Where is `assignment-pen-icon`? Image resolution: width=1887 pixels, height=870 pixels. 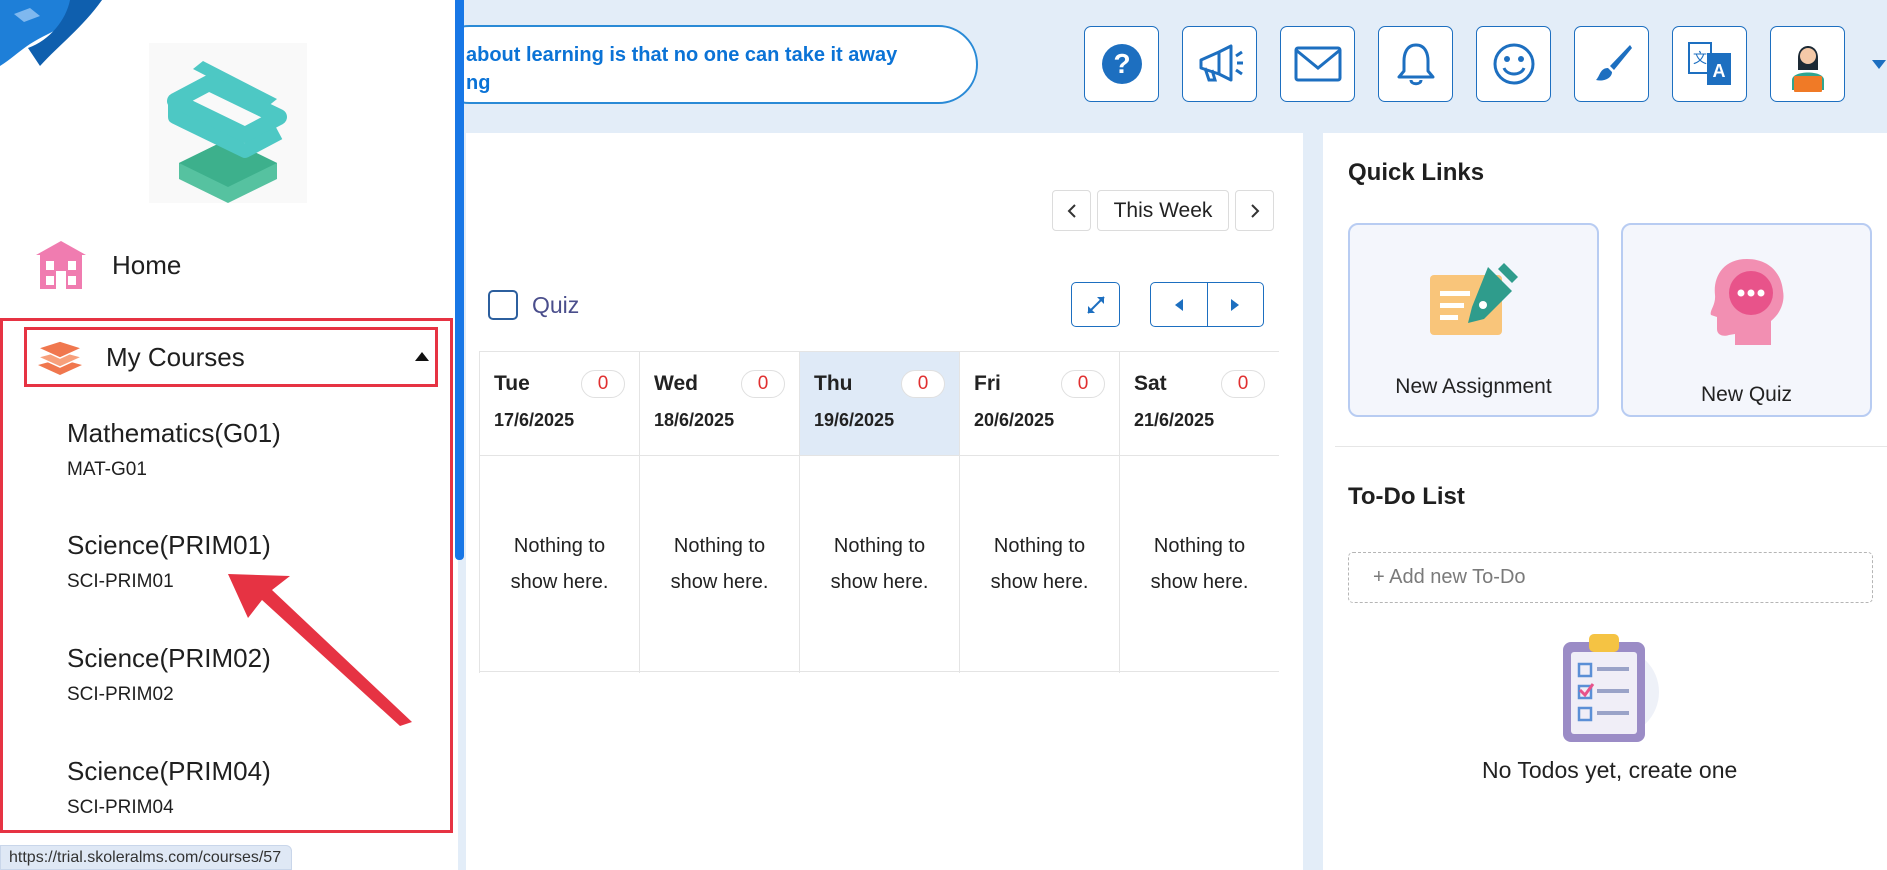
assignment-pen-icon is located at coordinates (1473, 299).